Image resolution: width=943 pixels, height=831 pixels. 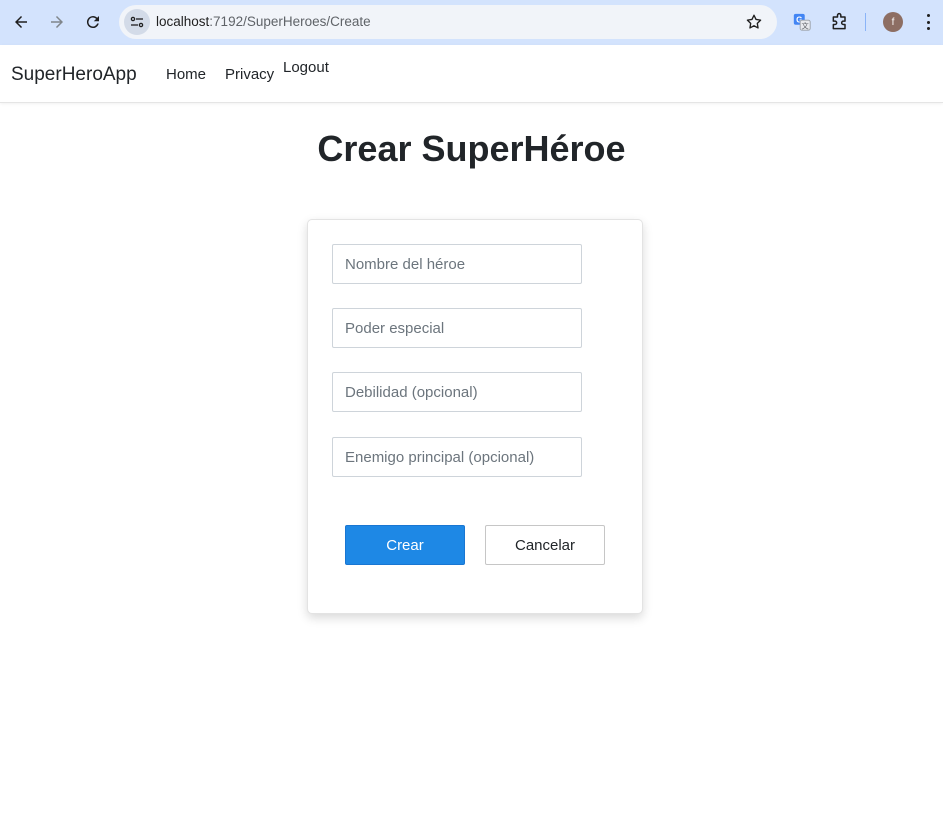 I want to click on create-button: Crear, so click(x=405, y=545).